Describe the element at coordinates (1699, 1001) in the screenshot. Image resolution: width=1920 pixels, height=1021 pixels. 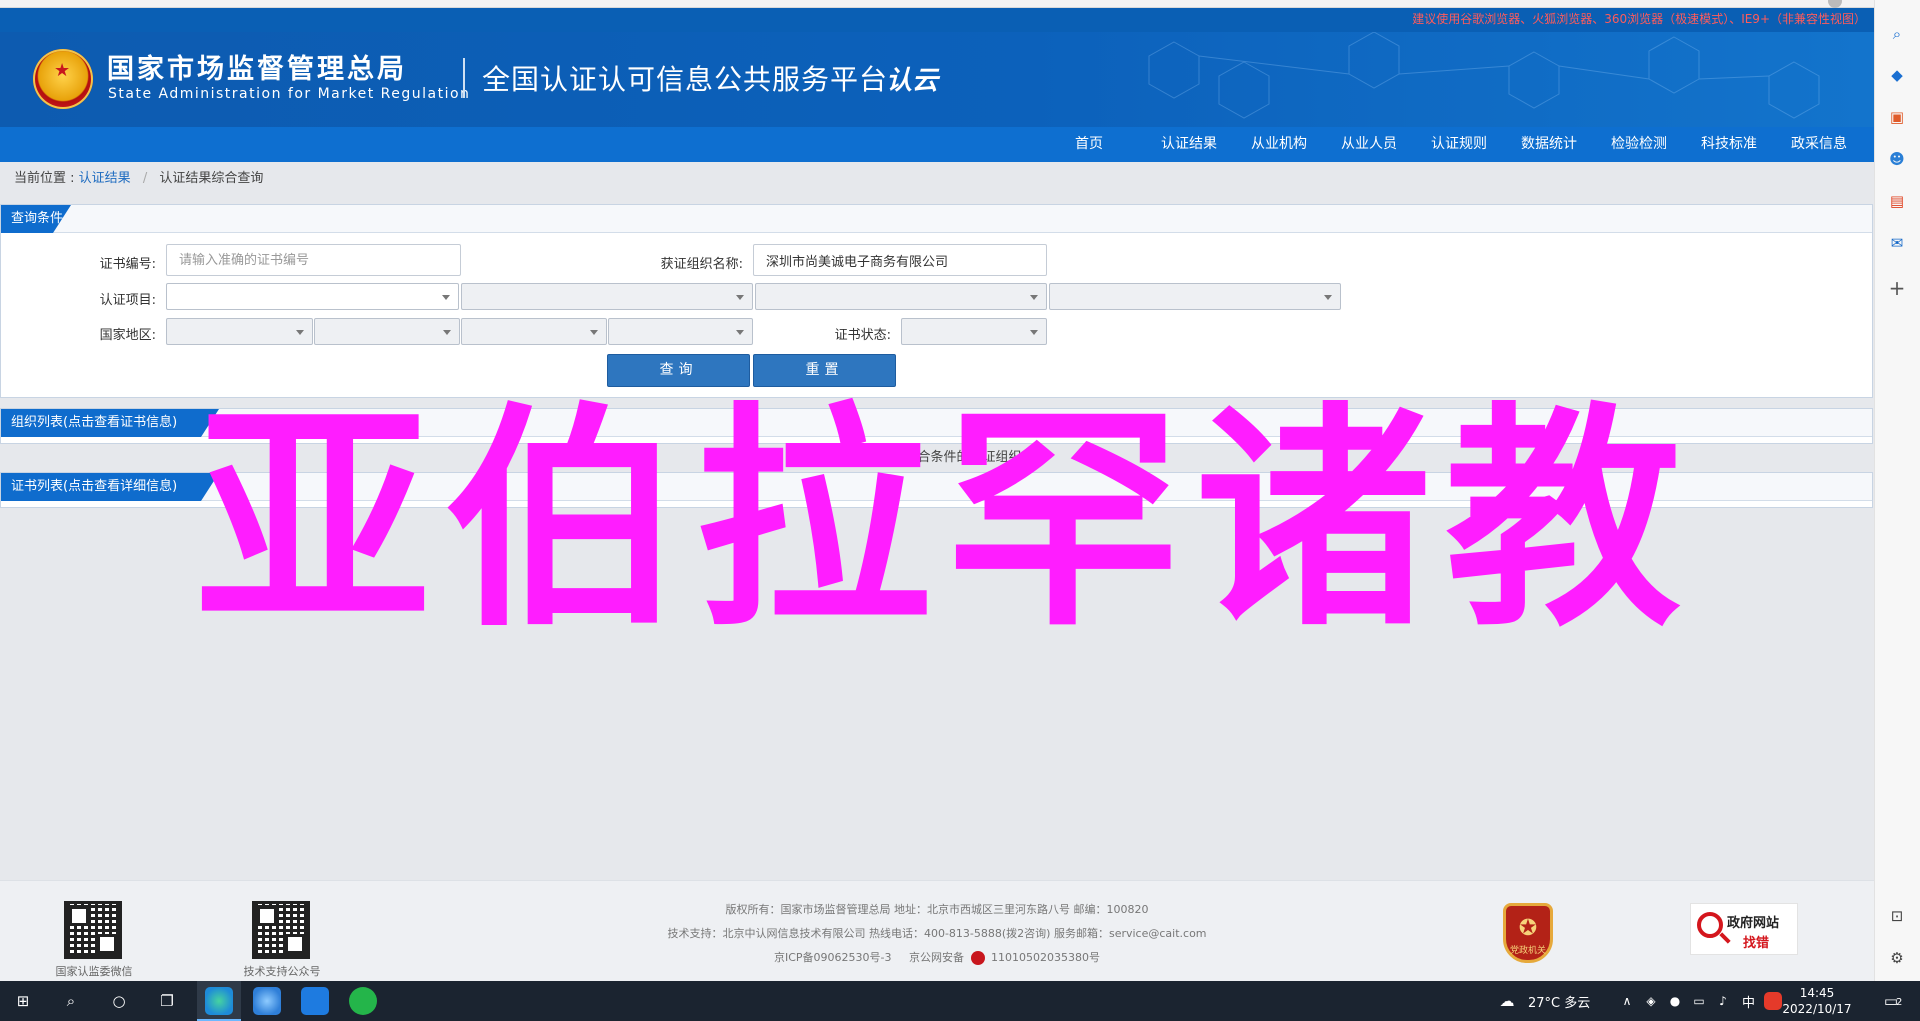
I see `network-icon: ▭` at that location.